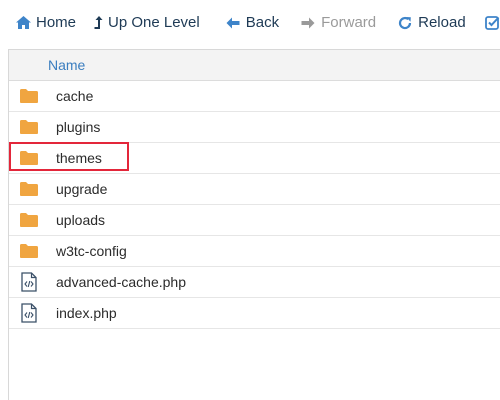 Image resolution: width=500 pixels, height=400 pixels. What do you see at coordinates (81, 220) in the screenshot?
I see `folder-name: uploads` at bounding box center [81, 220].